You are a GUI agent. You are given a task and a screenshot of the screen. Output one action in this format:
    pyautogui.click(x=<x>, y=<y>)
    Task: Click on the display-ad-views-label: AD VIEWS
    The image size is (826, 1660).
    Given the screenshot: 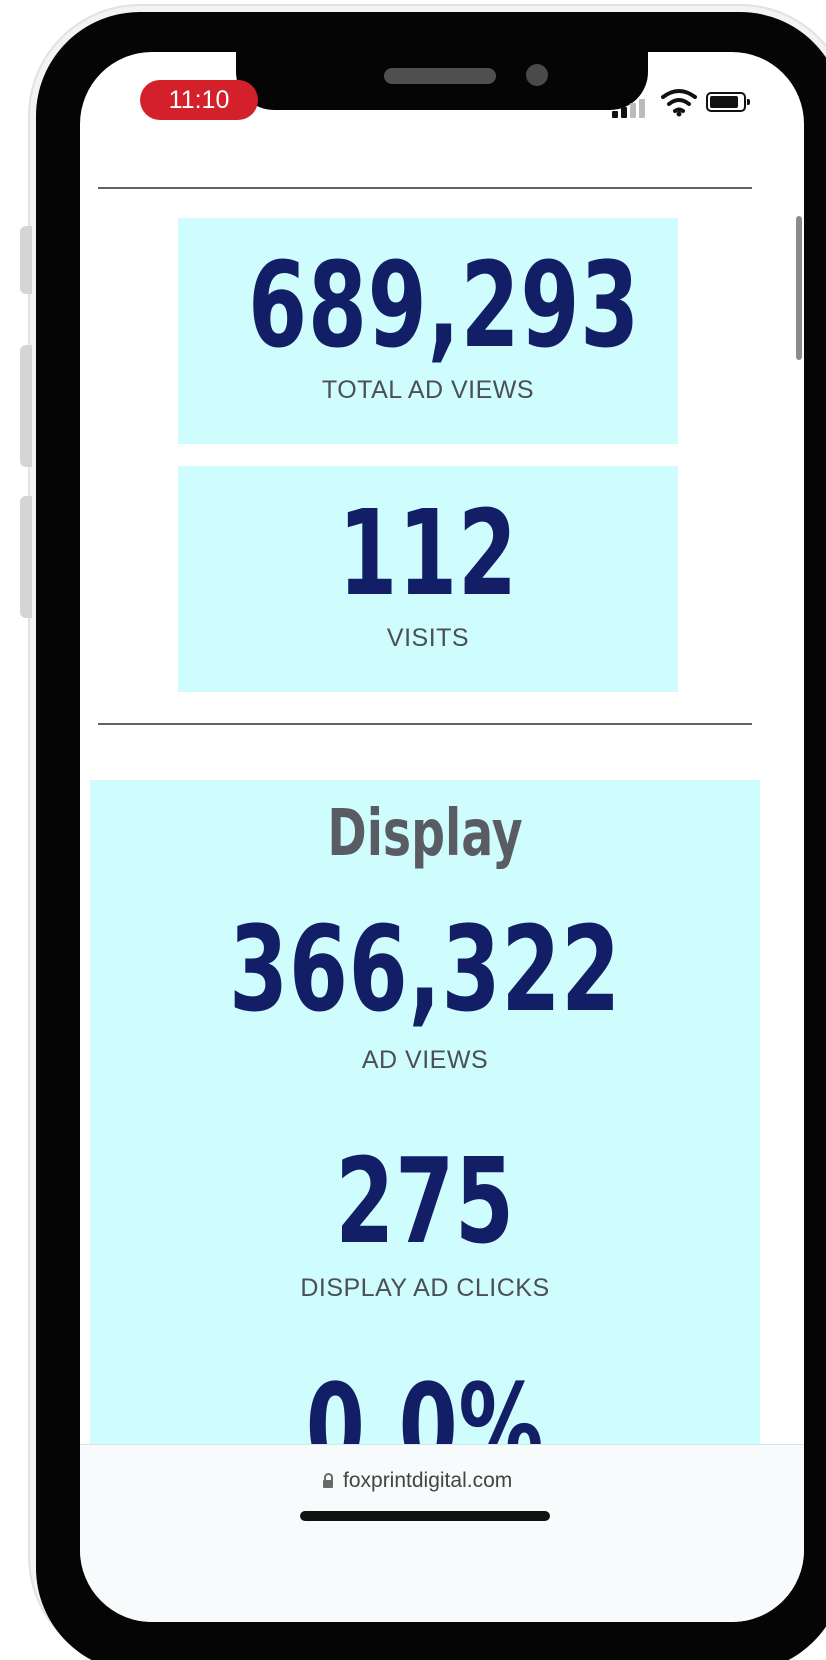 What is the action you would take?
    pyautogui.click(x=425, y=1060)
    